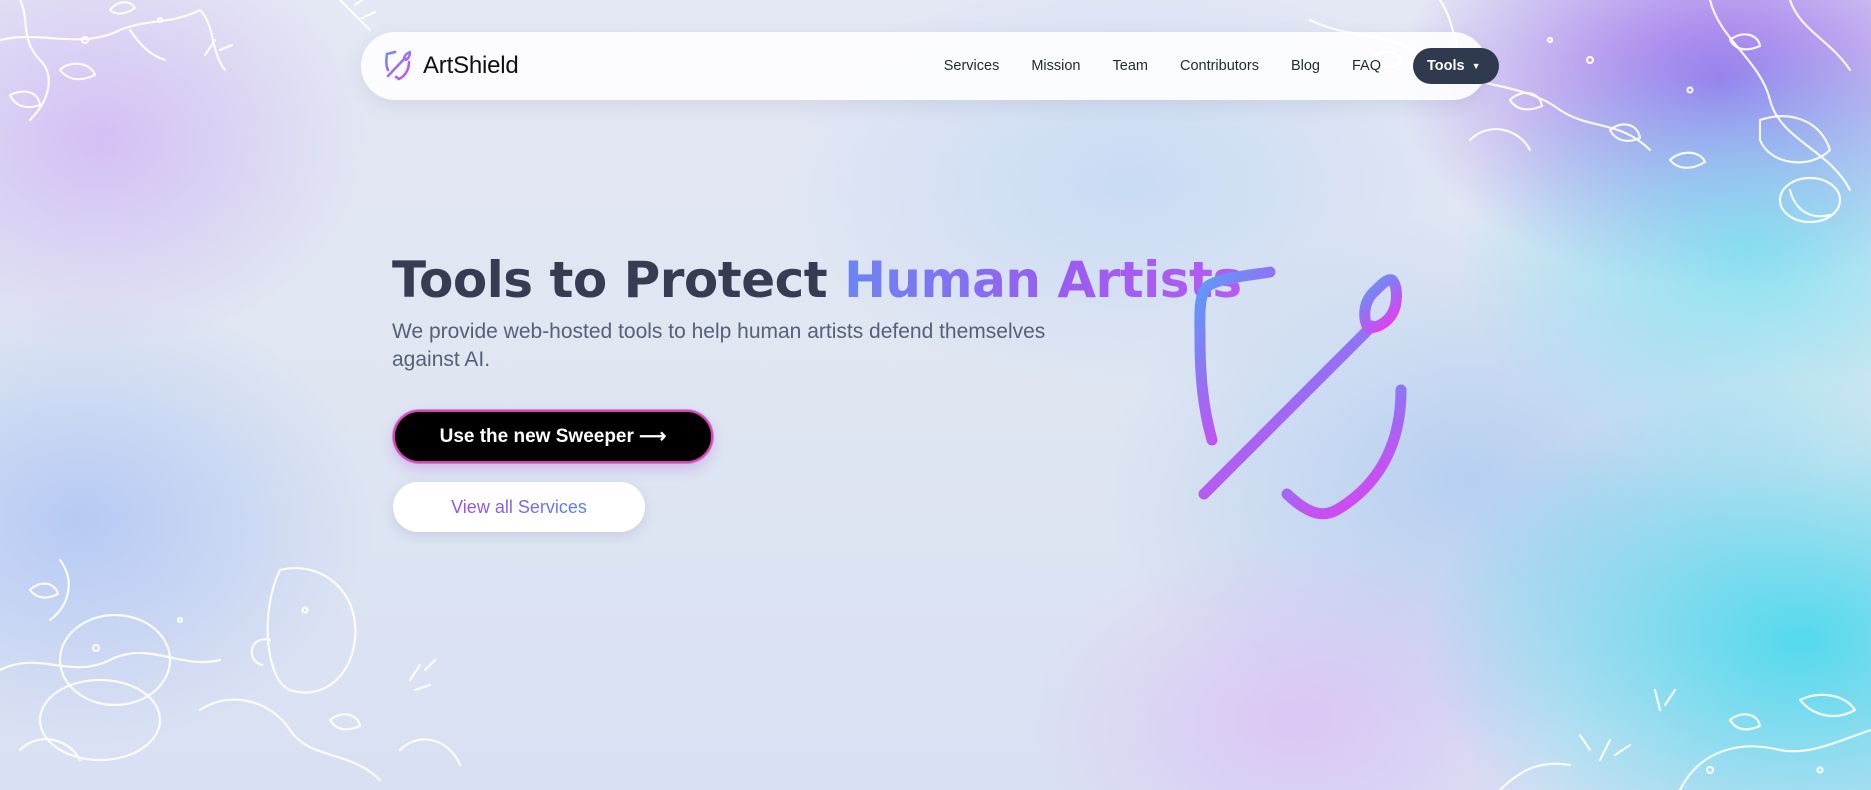 The image size is (1871, 790). Describe the element at coordinates (1055, 66) in the screenshot. I see `nav-link-mission: Mission` at that location.